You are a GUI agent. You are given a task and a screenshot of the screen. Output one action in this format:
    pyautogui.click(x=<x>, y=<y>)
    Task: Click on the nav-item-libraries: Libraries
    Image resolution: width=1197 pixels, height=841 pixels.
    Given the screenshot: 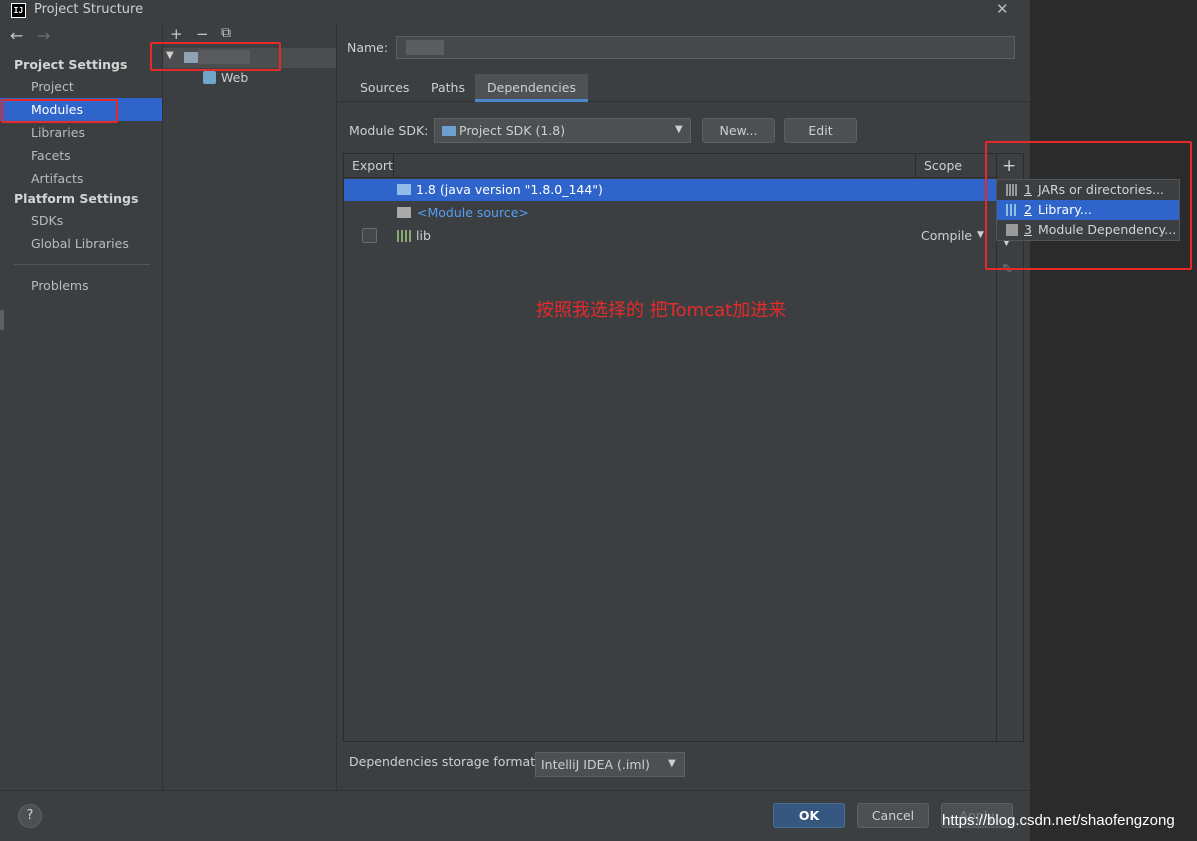 What is the action you would take?
    pyautogui.click(x=81, y=132)
    